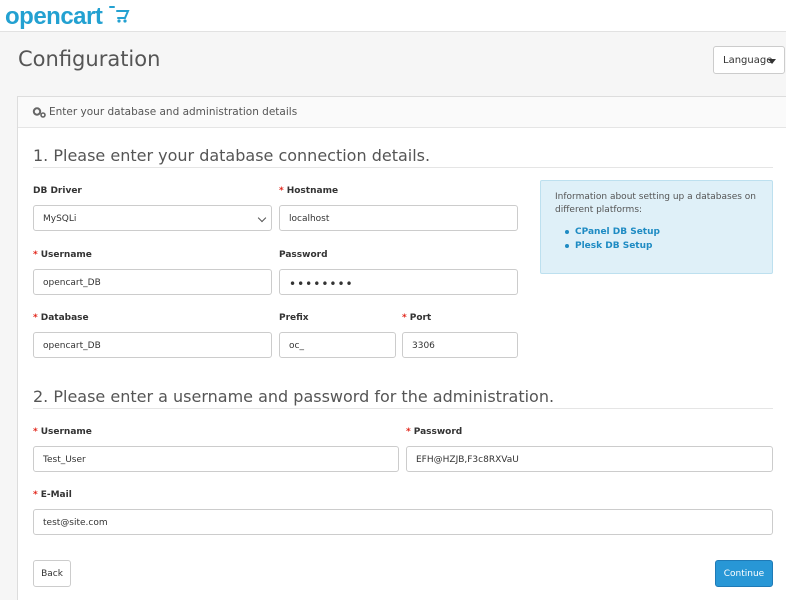 The height and width of the screenshot is (600, 786). Describe the element at coordinates (661, 246) in the screenshot. I see `plesk-db-setup-link: Plesk DB Setup` at that location.